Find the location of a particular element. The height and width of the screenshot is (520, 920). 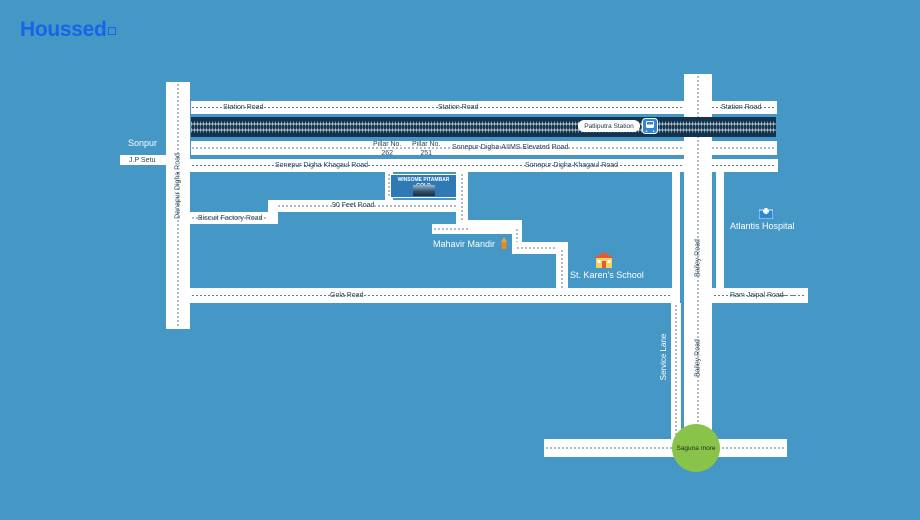

temple-icon is located at coordinates (504, 243).